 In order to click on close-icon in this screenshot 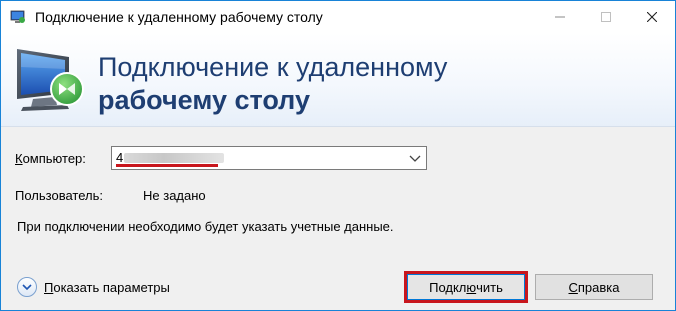, I will do `click(652, 16)`.